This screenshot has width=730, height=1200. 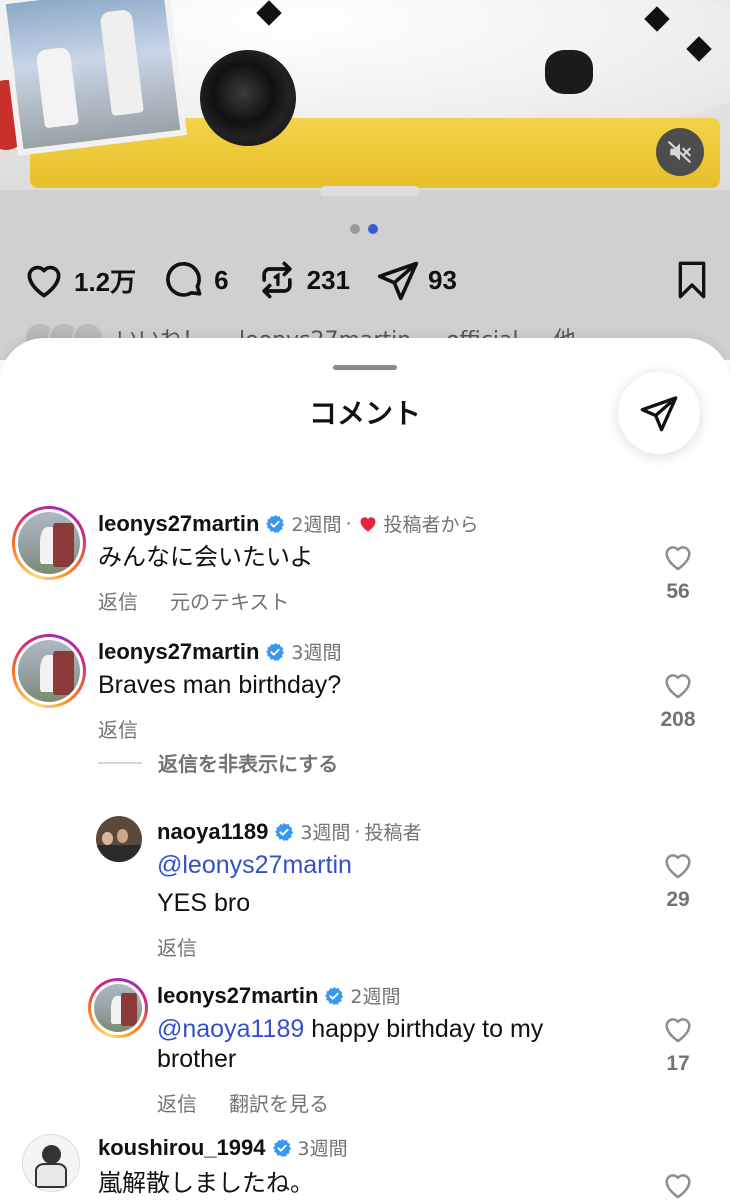 I want to click on comment-meta: leonys27martin 2週間, so click(x=279, y=995).